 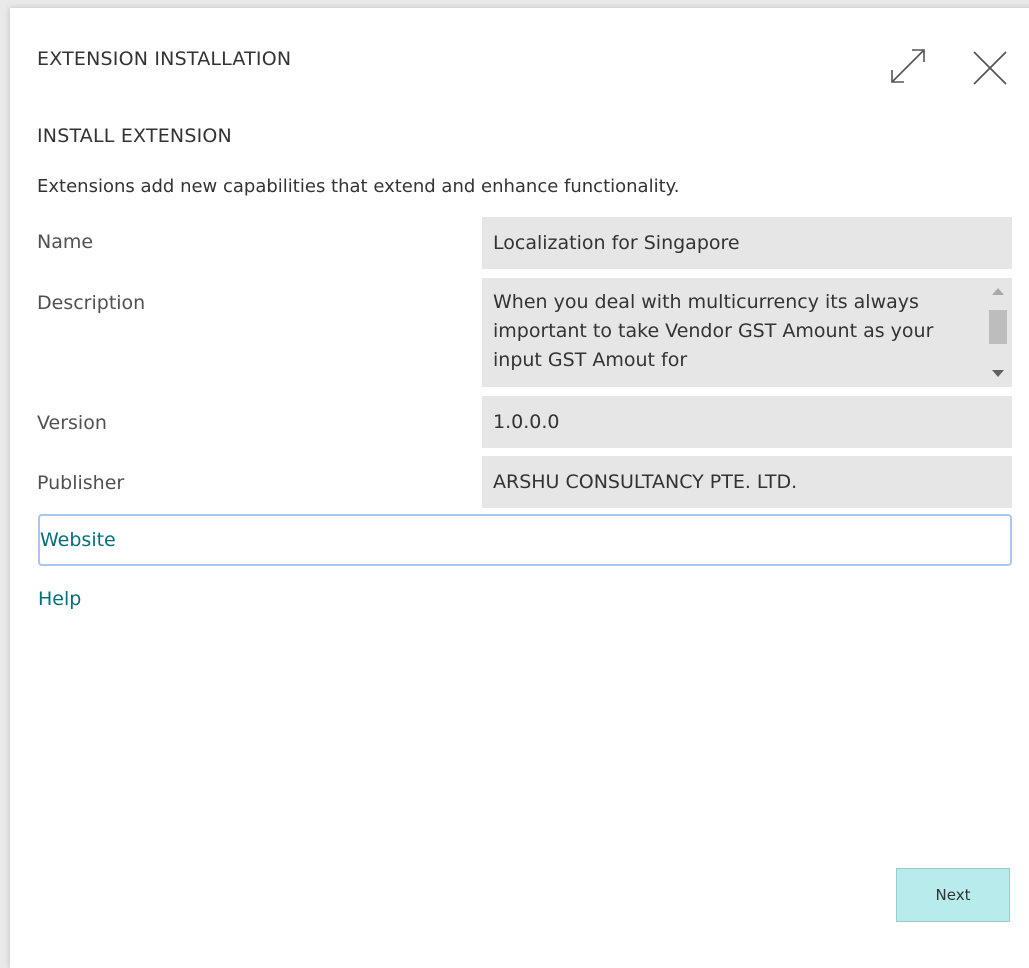 I want to click on name-field: Localization for Singapore, so click(x=747, y=243).